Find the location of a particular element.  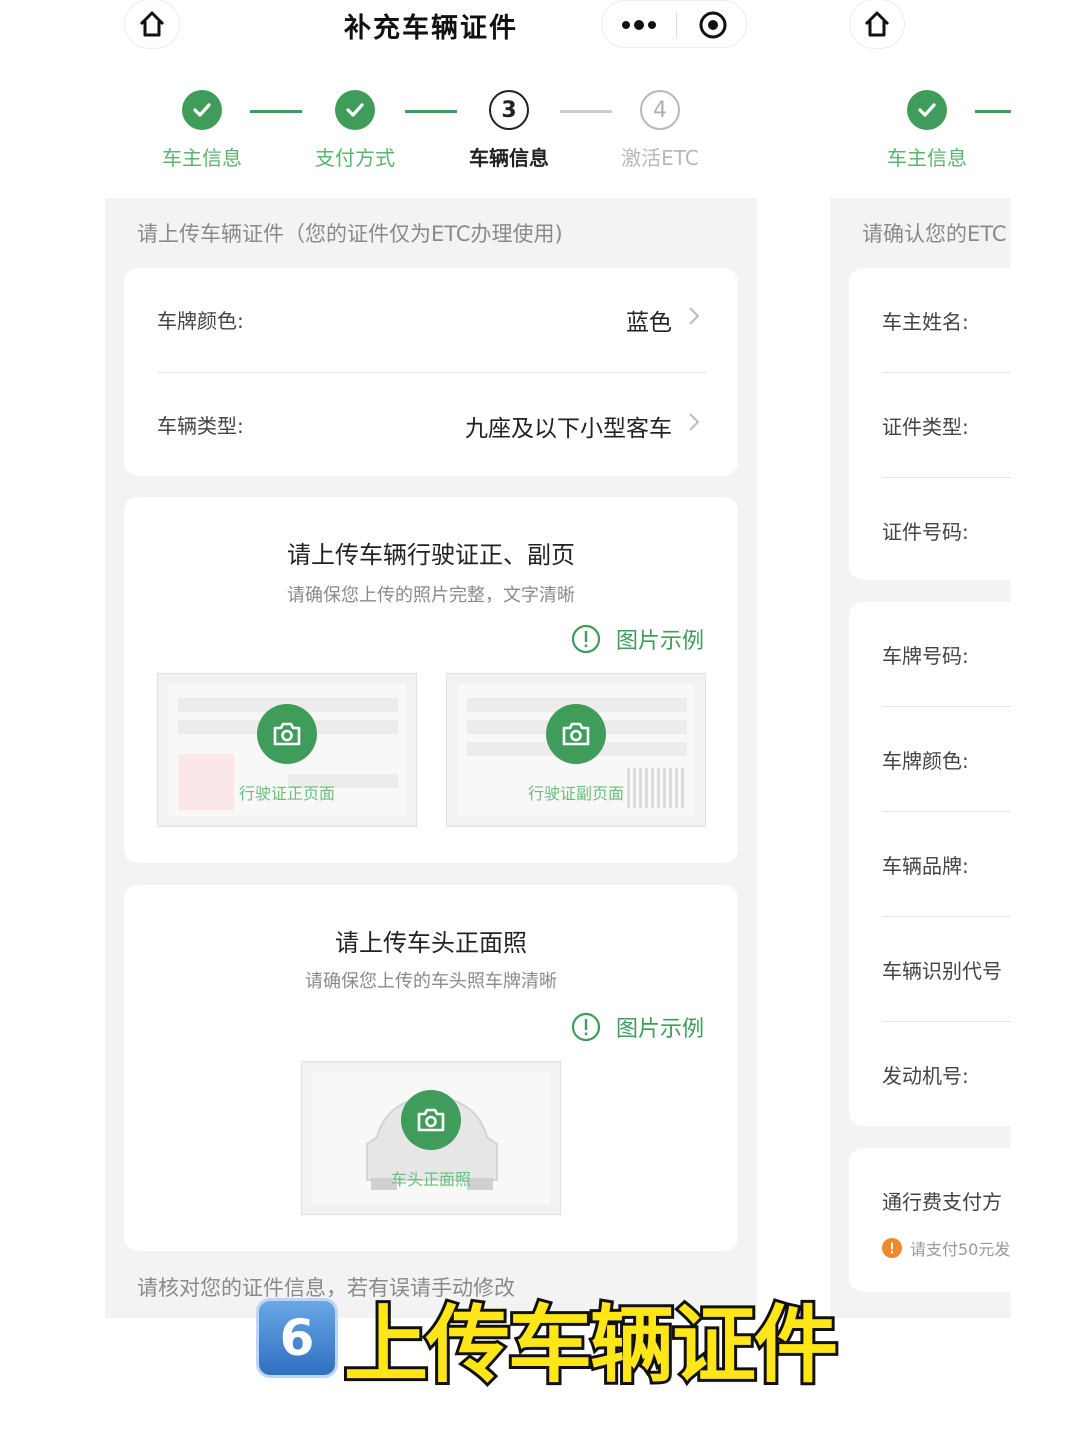

step-activate-etc: 4 激活ETC is located at coordinates (660, 129).